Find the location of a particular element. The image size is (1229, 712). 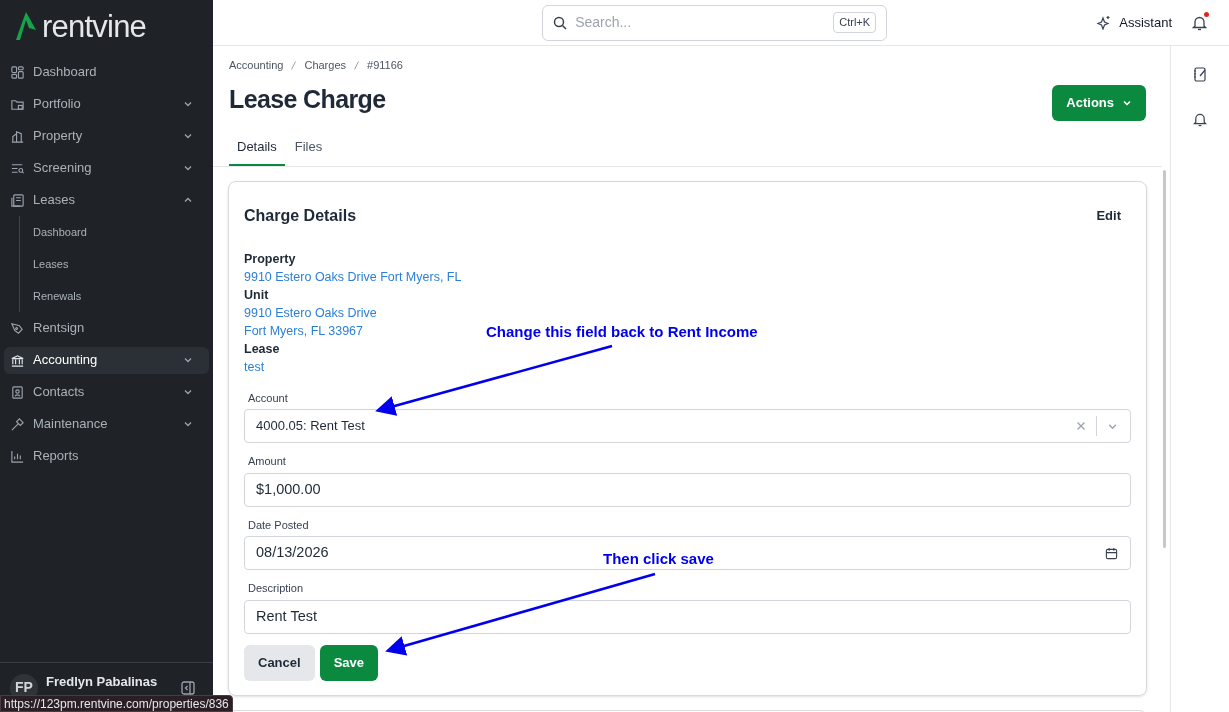

sidebar-item: Dashboard is located at coordinates (106, 72).